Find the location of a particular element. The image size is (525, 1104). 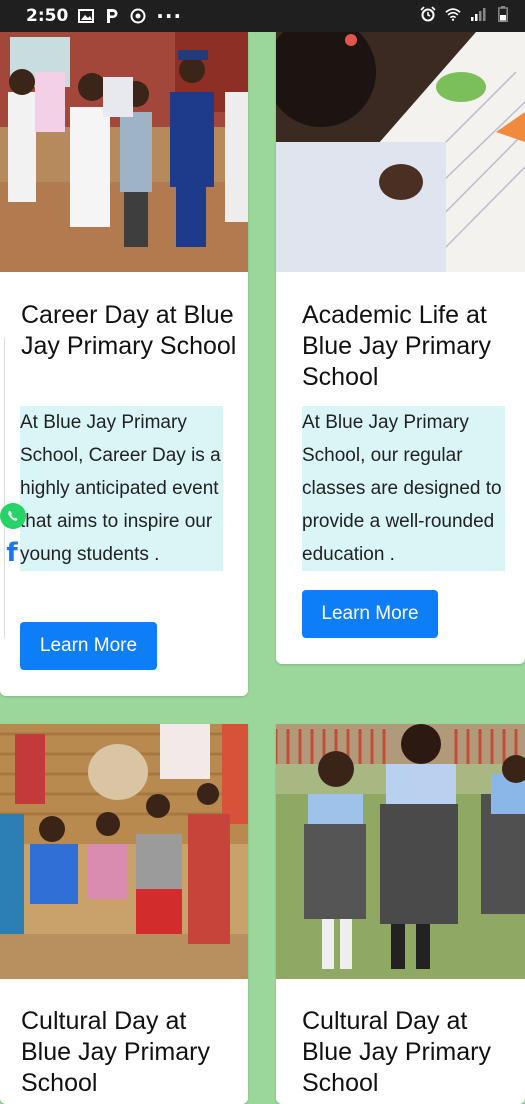

cultural-day-photo is located at coordinates (124, 851).